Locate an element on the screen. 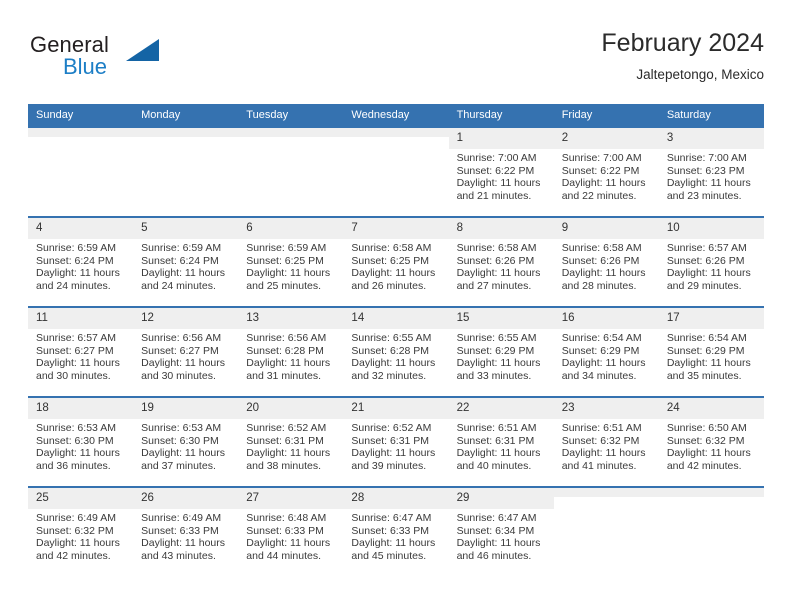 The width and height of the screenshot is (792, 612). day-number: 21 is located at coordinates (396, 408).